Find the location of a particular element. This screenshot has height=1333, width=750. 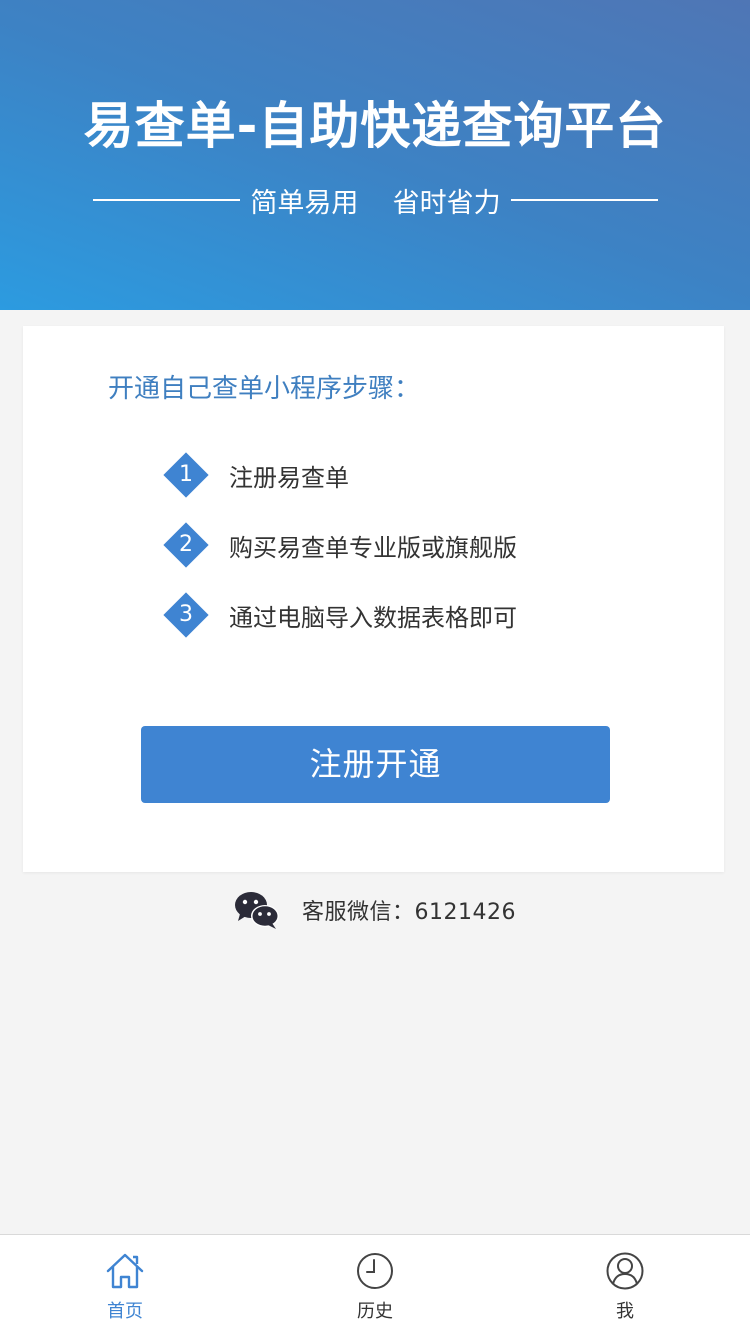

step-text-1: 注册易查单 is located at coordinates (289, 477).